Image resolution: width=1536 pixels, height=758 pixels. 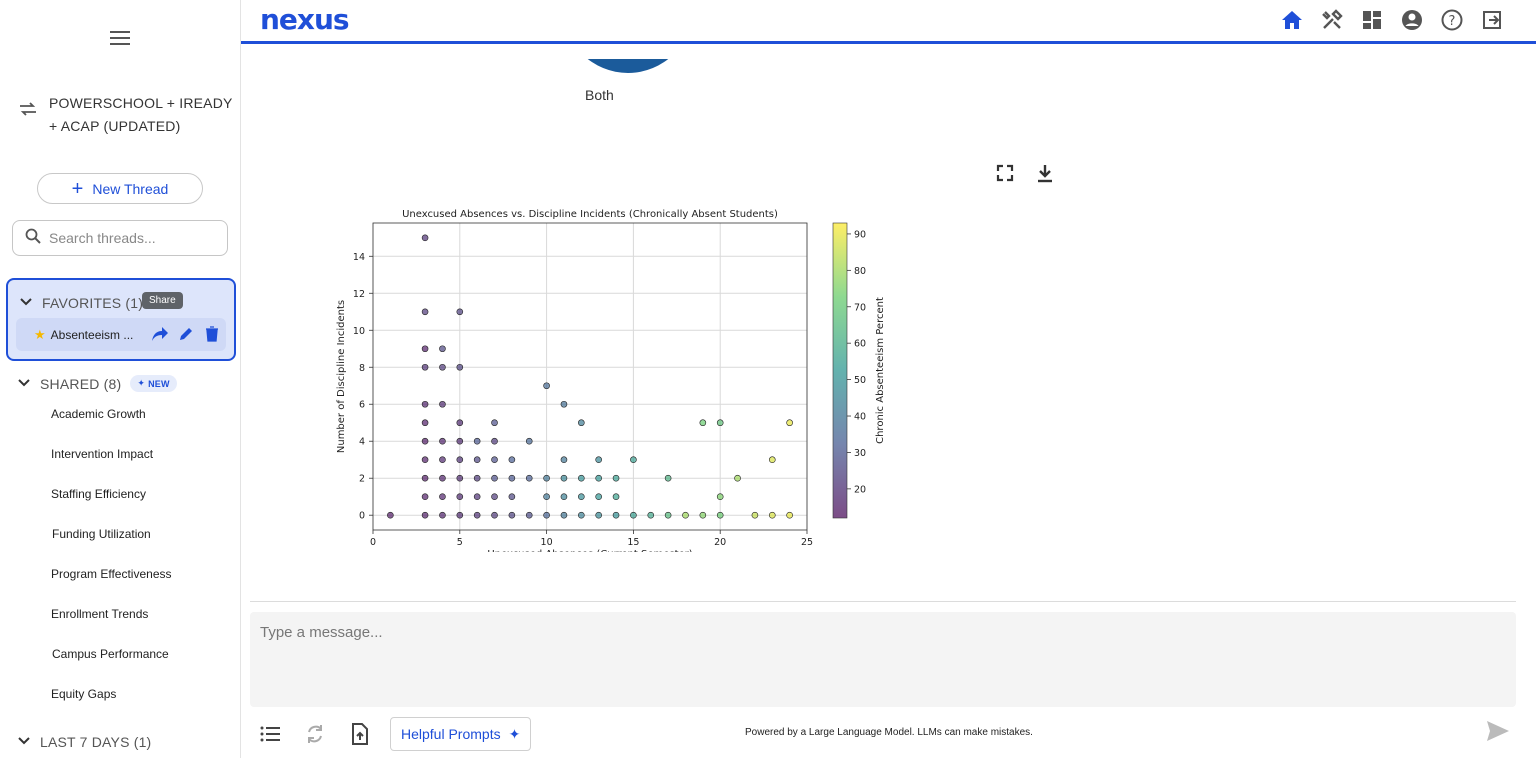 I want to click on colorbar-tick-label: 60, so click(x=860, y=344).